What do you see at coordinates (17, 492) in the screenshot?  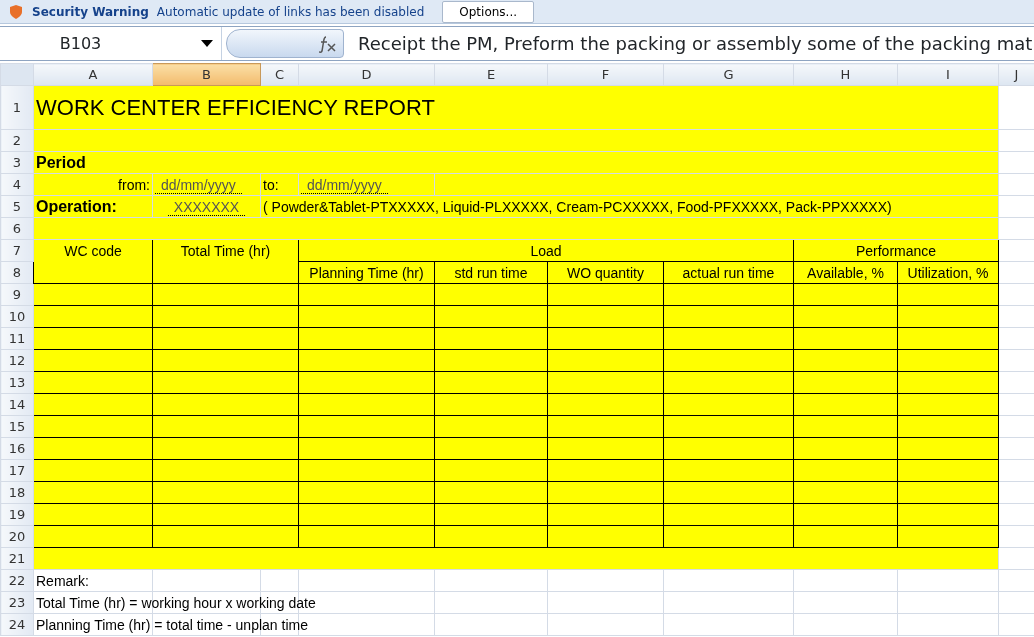 I see `row-header: 18` at bounding box center [17, 492].